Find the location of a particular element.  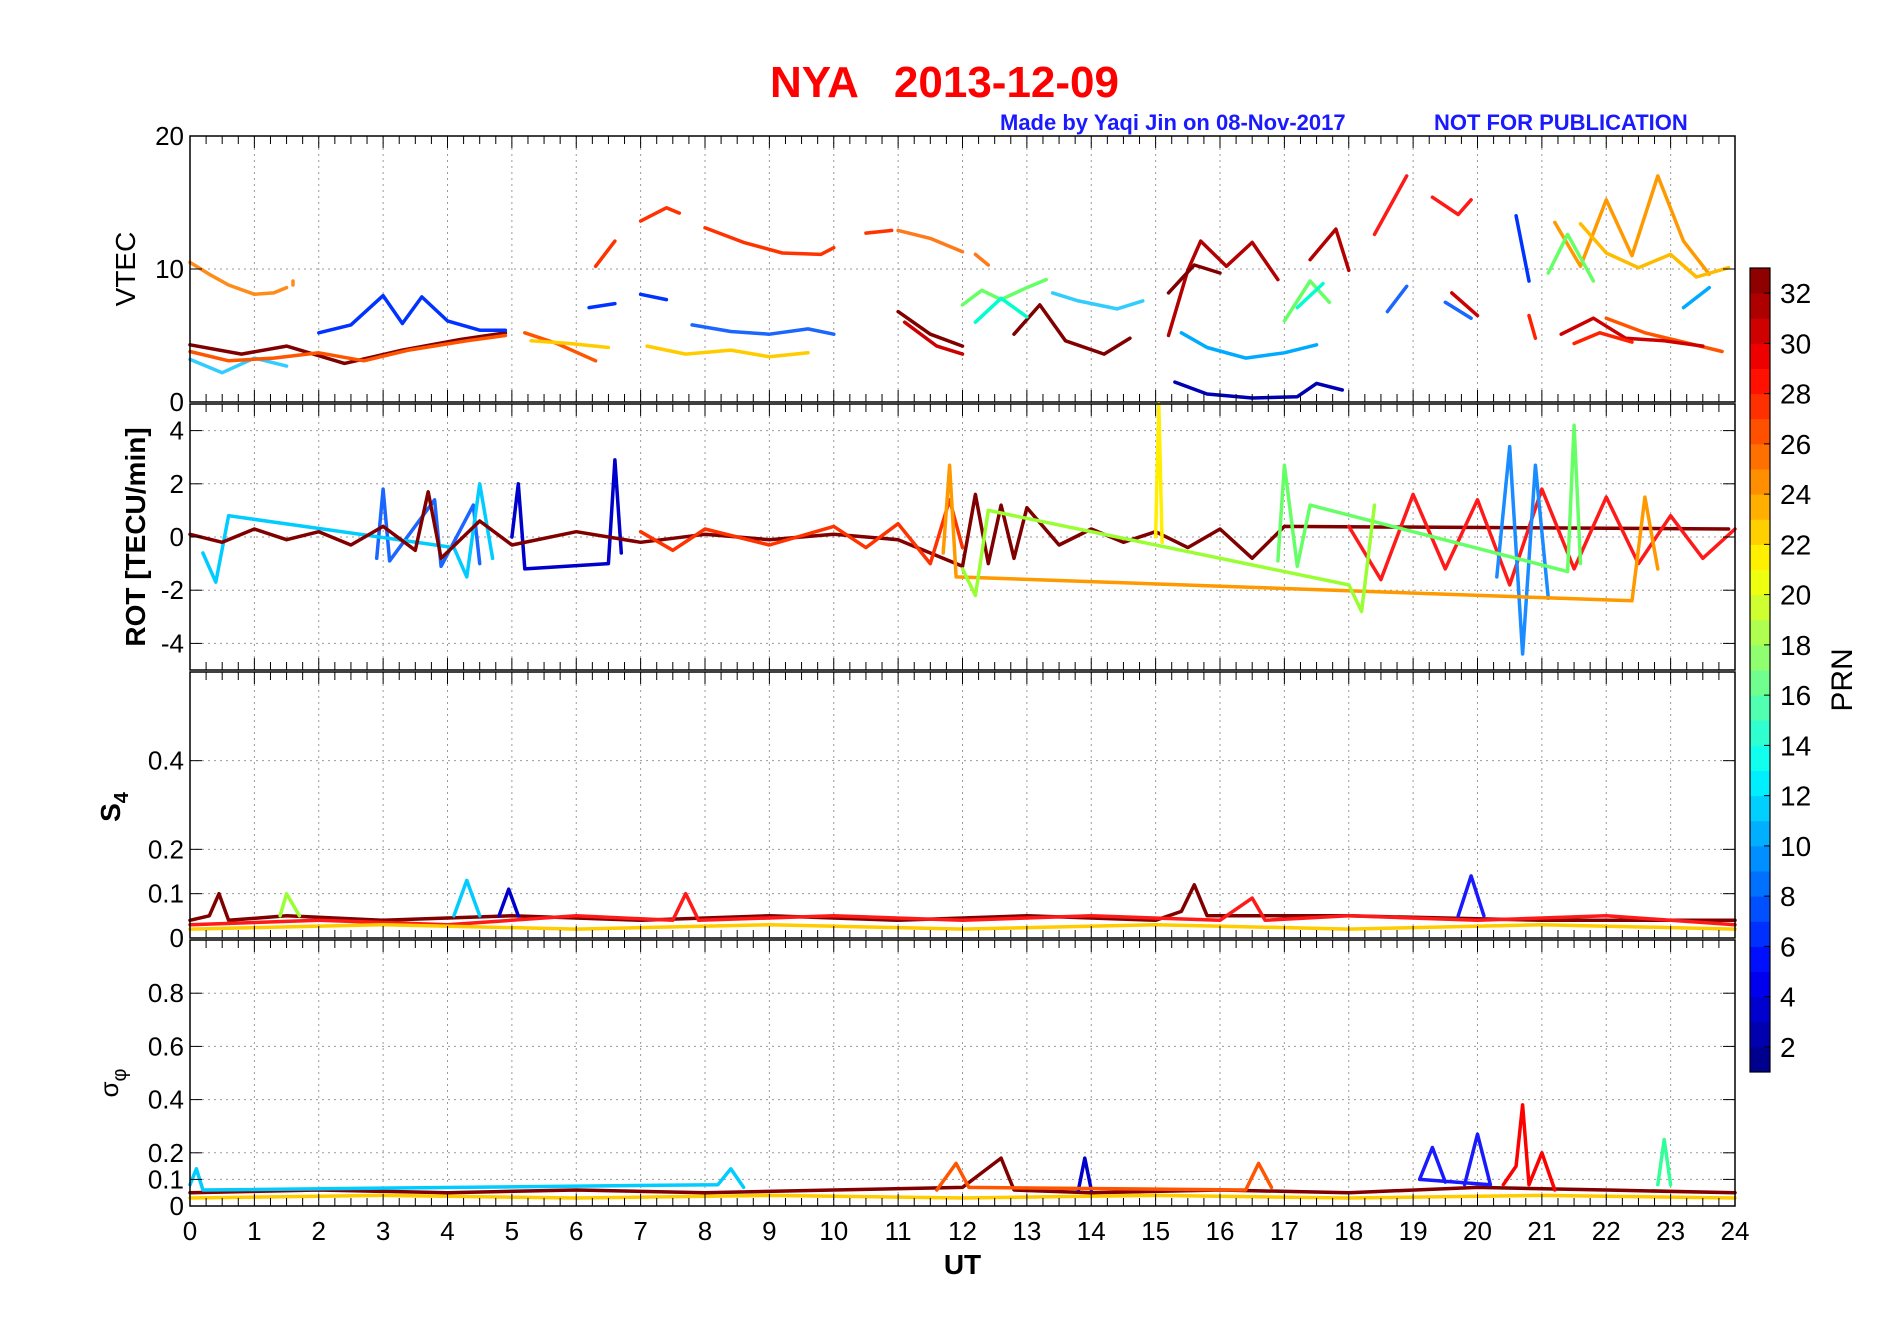

x-tick-label: 14 is located at coordinates (1091, 1231).